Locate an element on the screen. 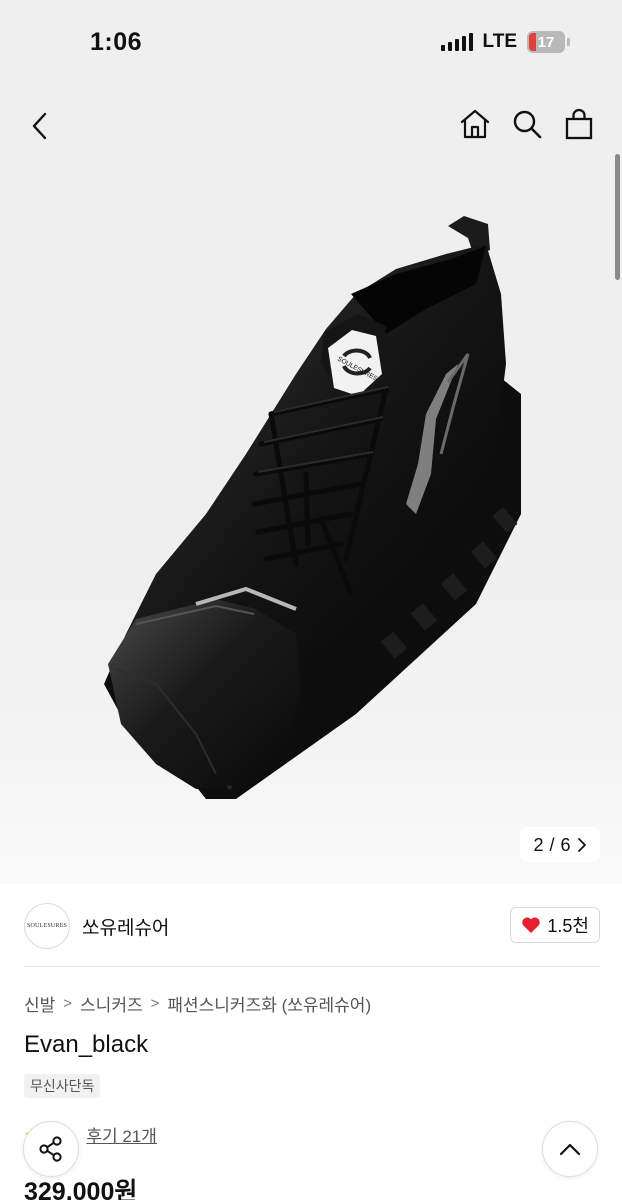  like-button: 1.5천 is located at coordinates (555, 925).